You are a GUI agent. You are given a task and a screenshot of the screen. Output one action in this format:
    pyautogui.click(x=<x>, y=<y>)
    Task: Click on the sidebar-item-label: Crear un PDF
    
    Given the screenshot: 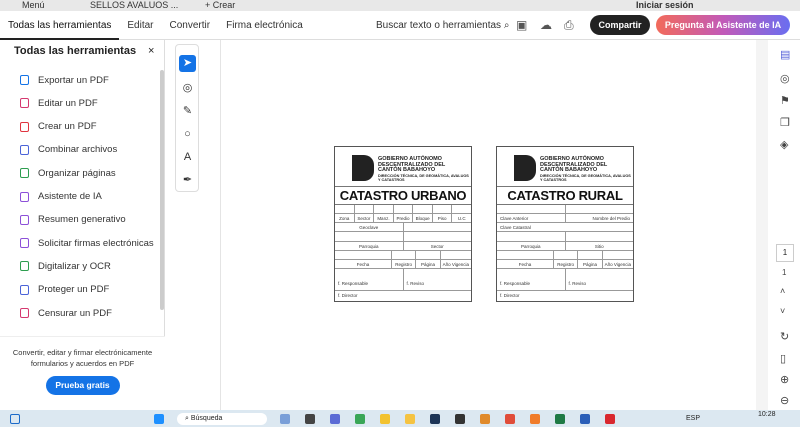 What is the action you would take?
    pyautogui.click(x=67, y=127)
    